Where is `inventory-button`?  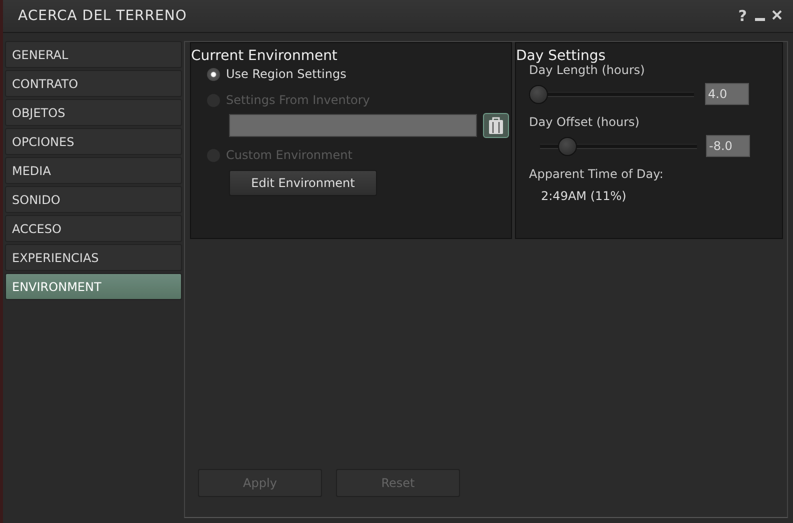
inventory-button is located at coordinates (496, 125).